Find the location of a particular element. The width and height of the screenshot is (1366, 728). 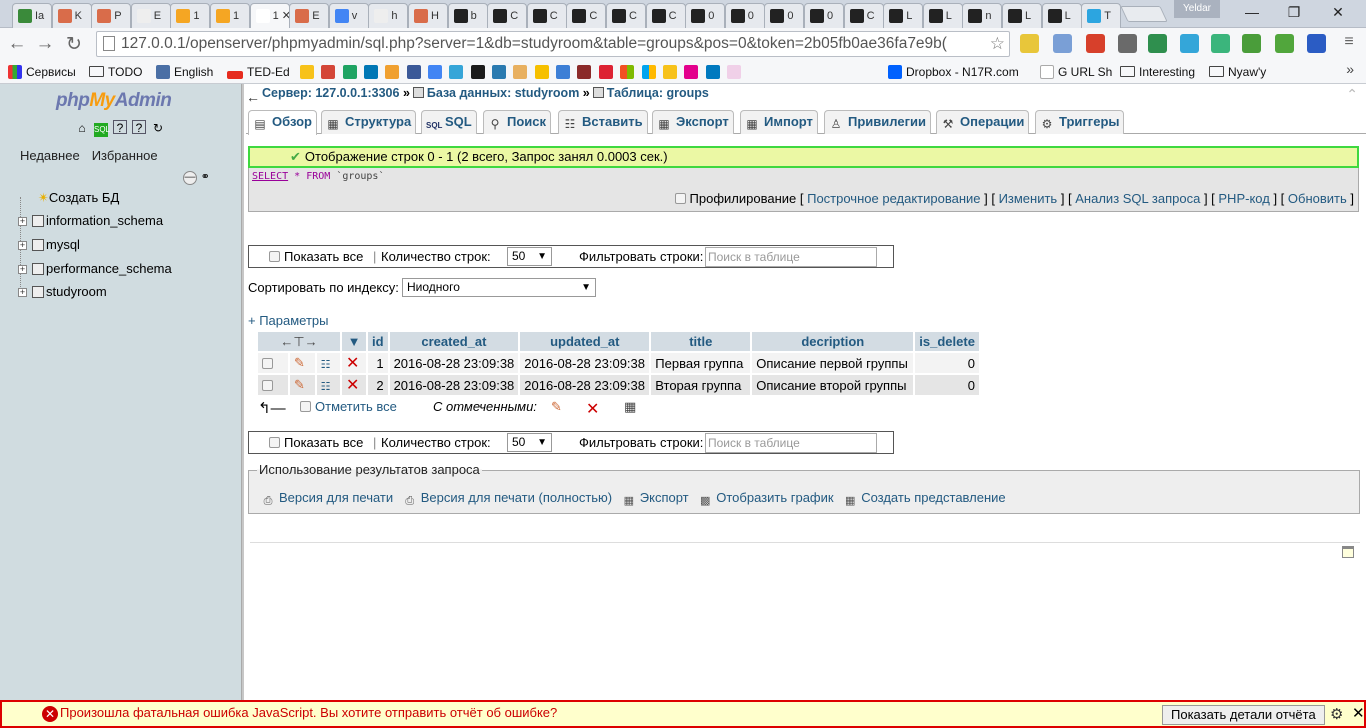

browser-tab: b is located at coordinates (467, 15).